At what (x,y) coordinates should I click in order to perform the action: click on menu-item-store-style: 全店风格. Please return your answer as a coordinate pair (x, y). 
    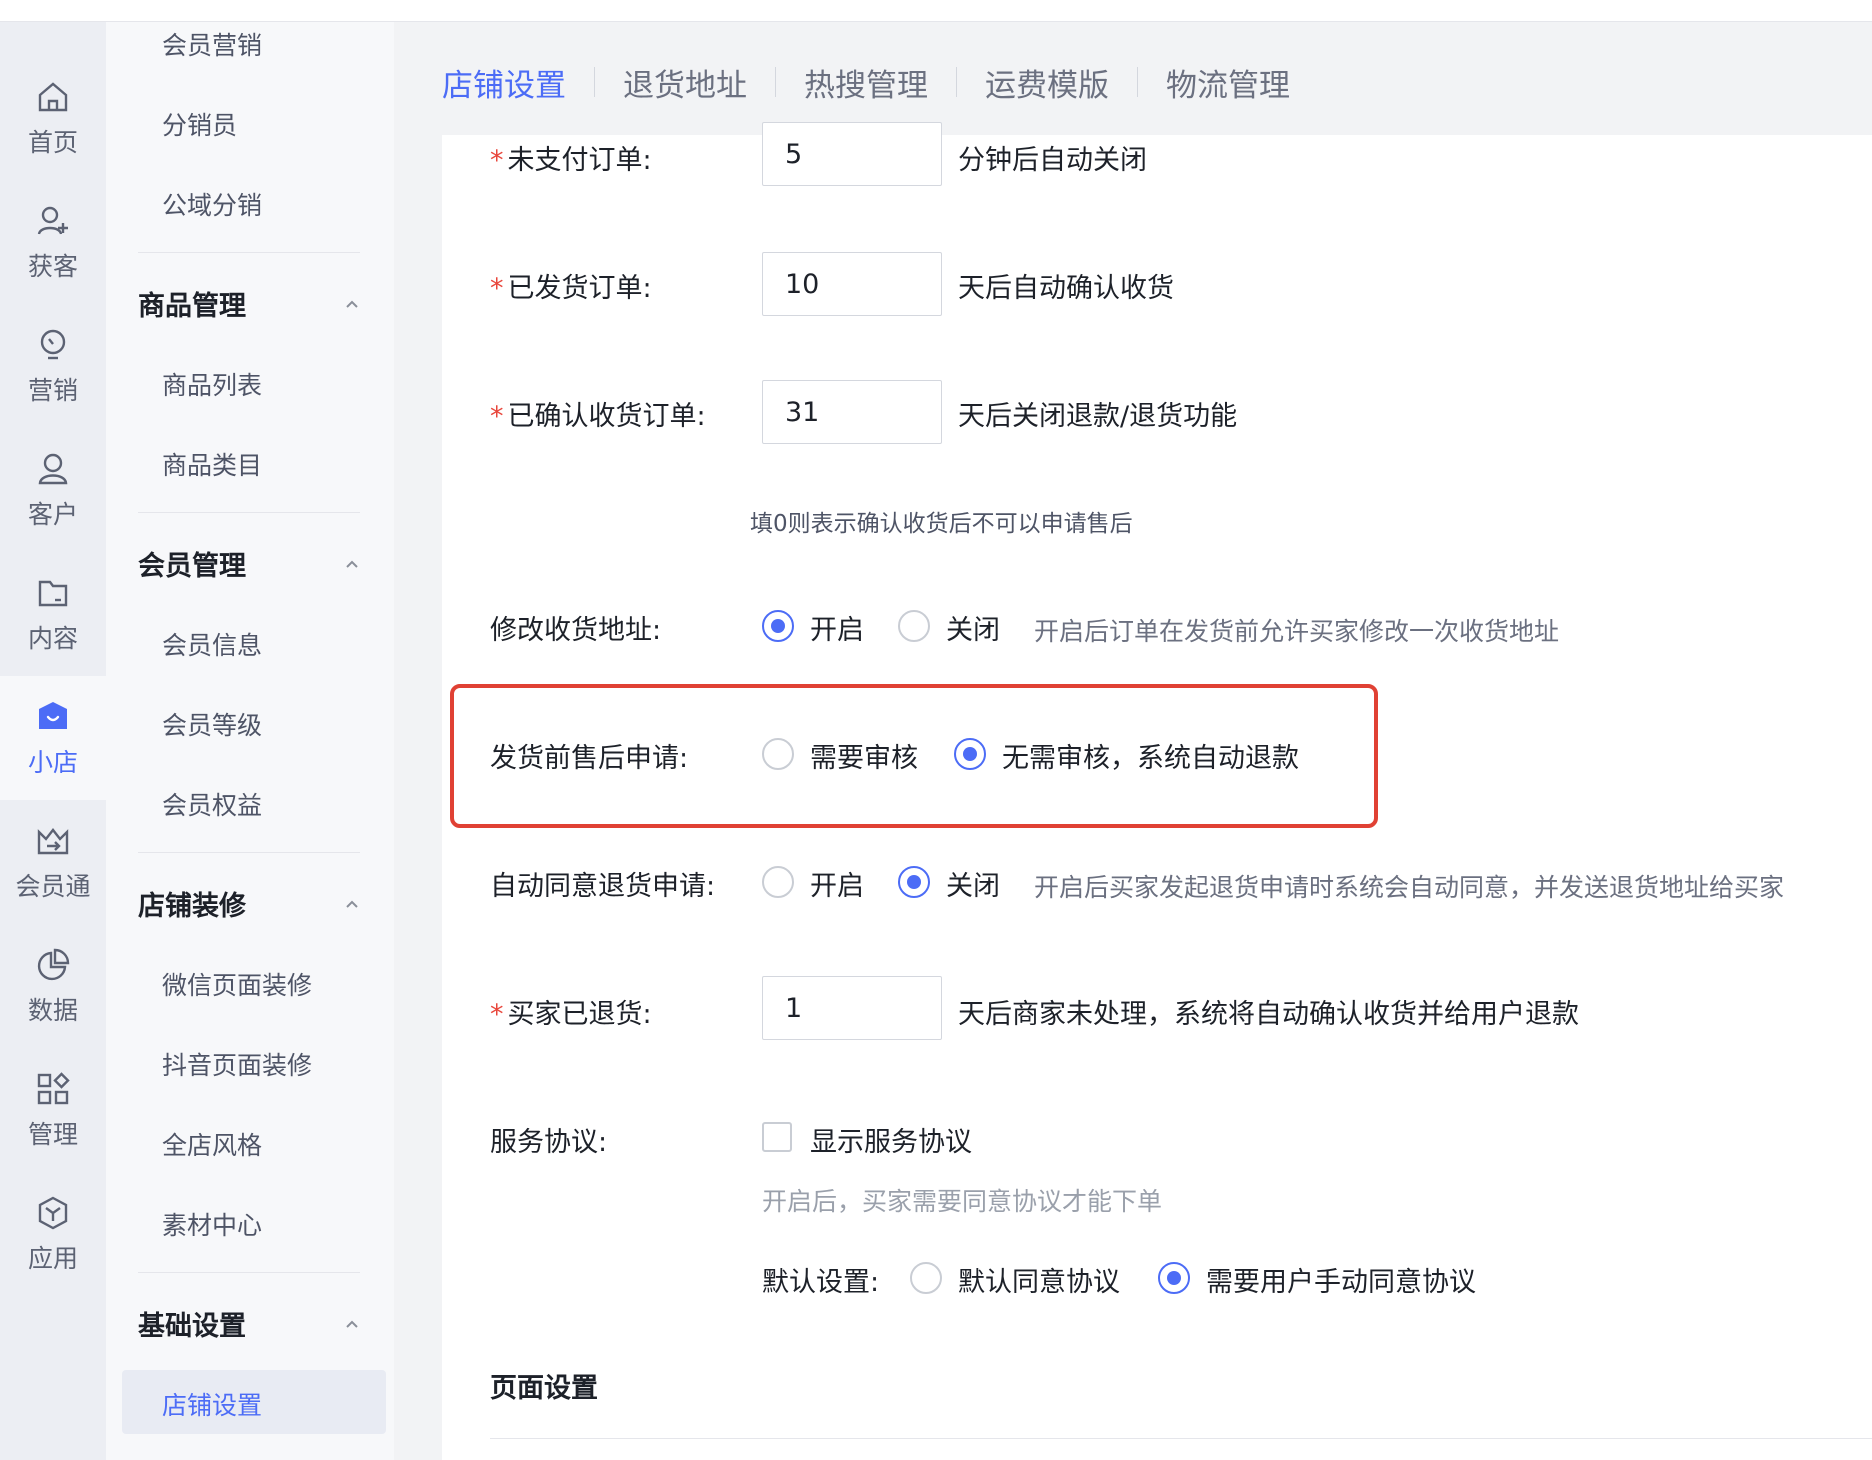
    Looking at the image, I should click on (212, 1144).